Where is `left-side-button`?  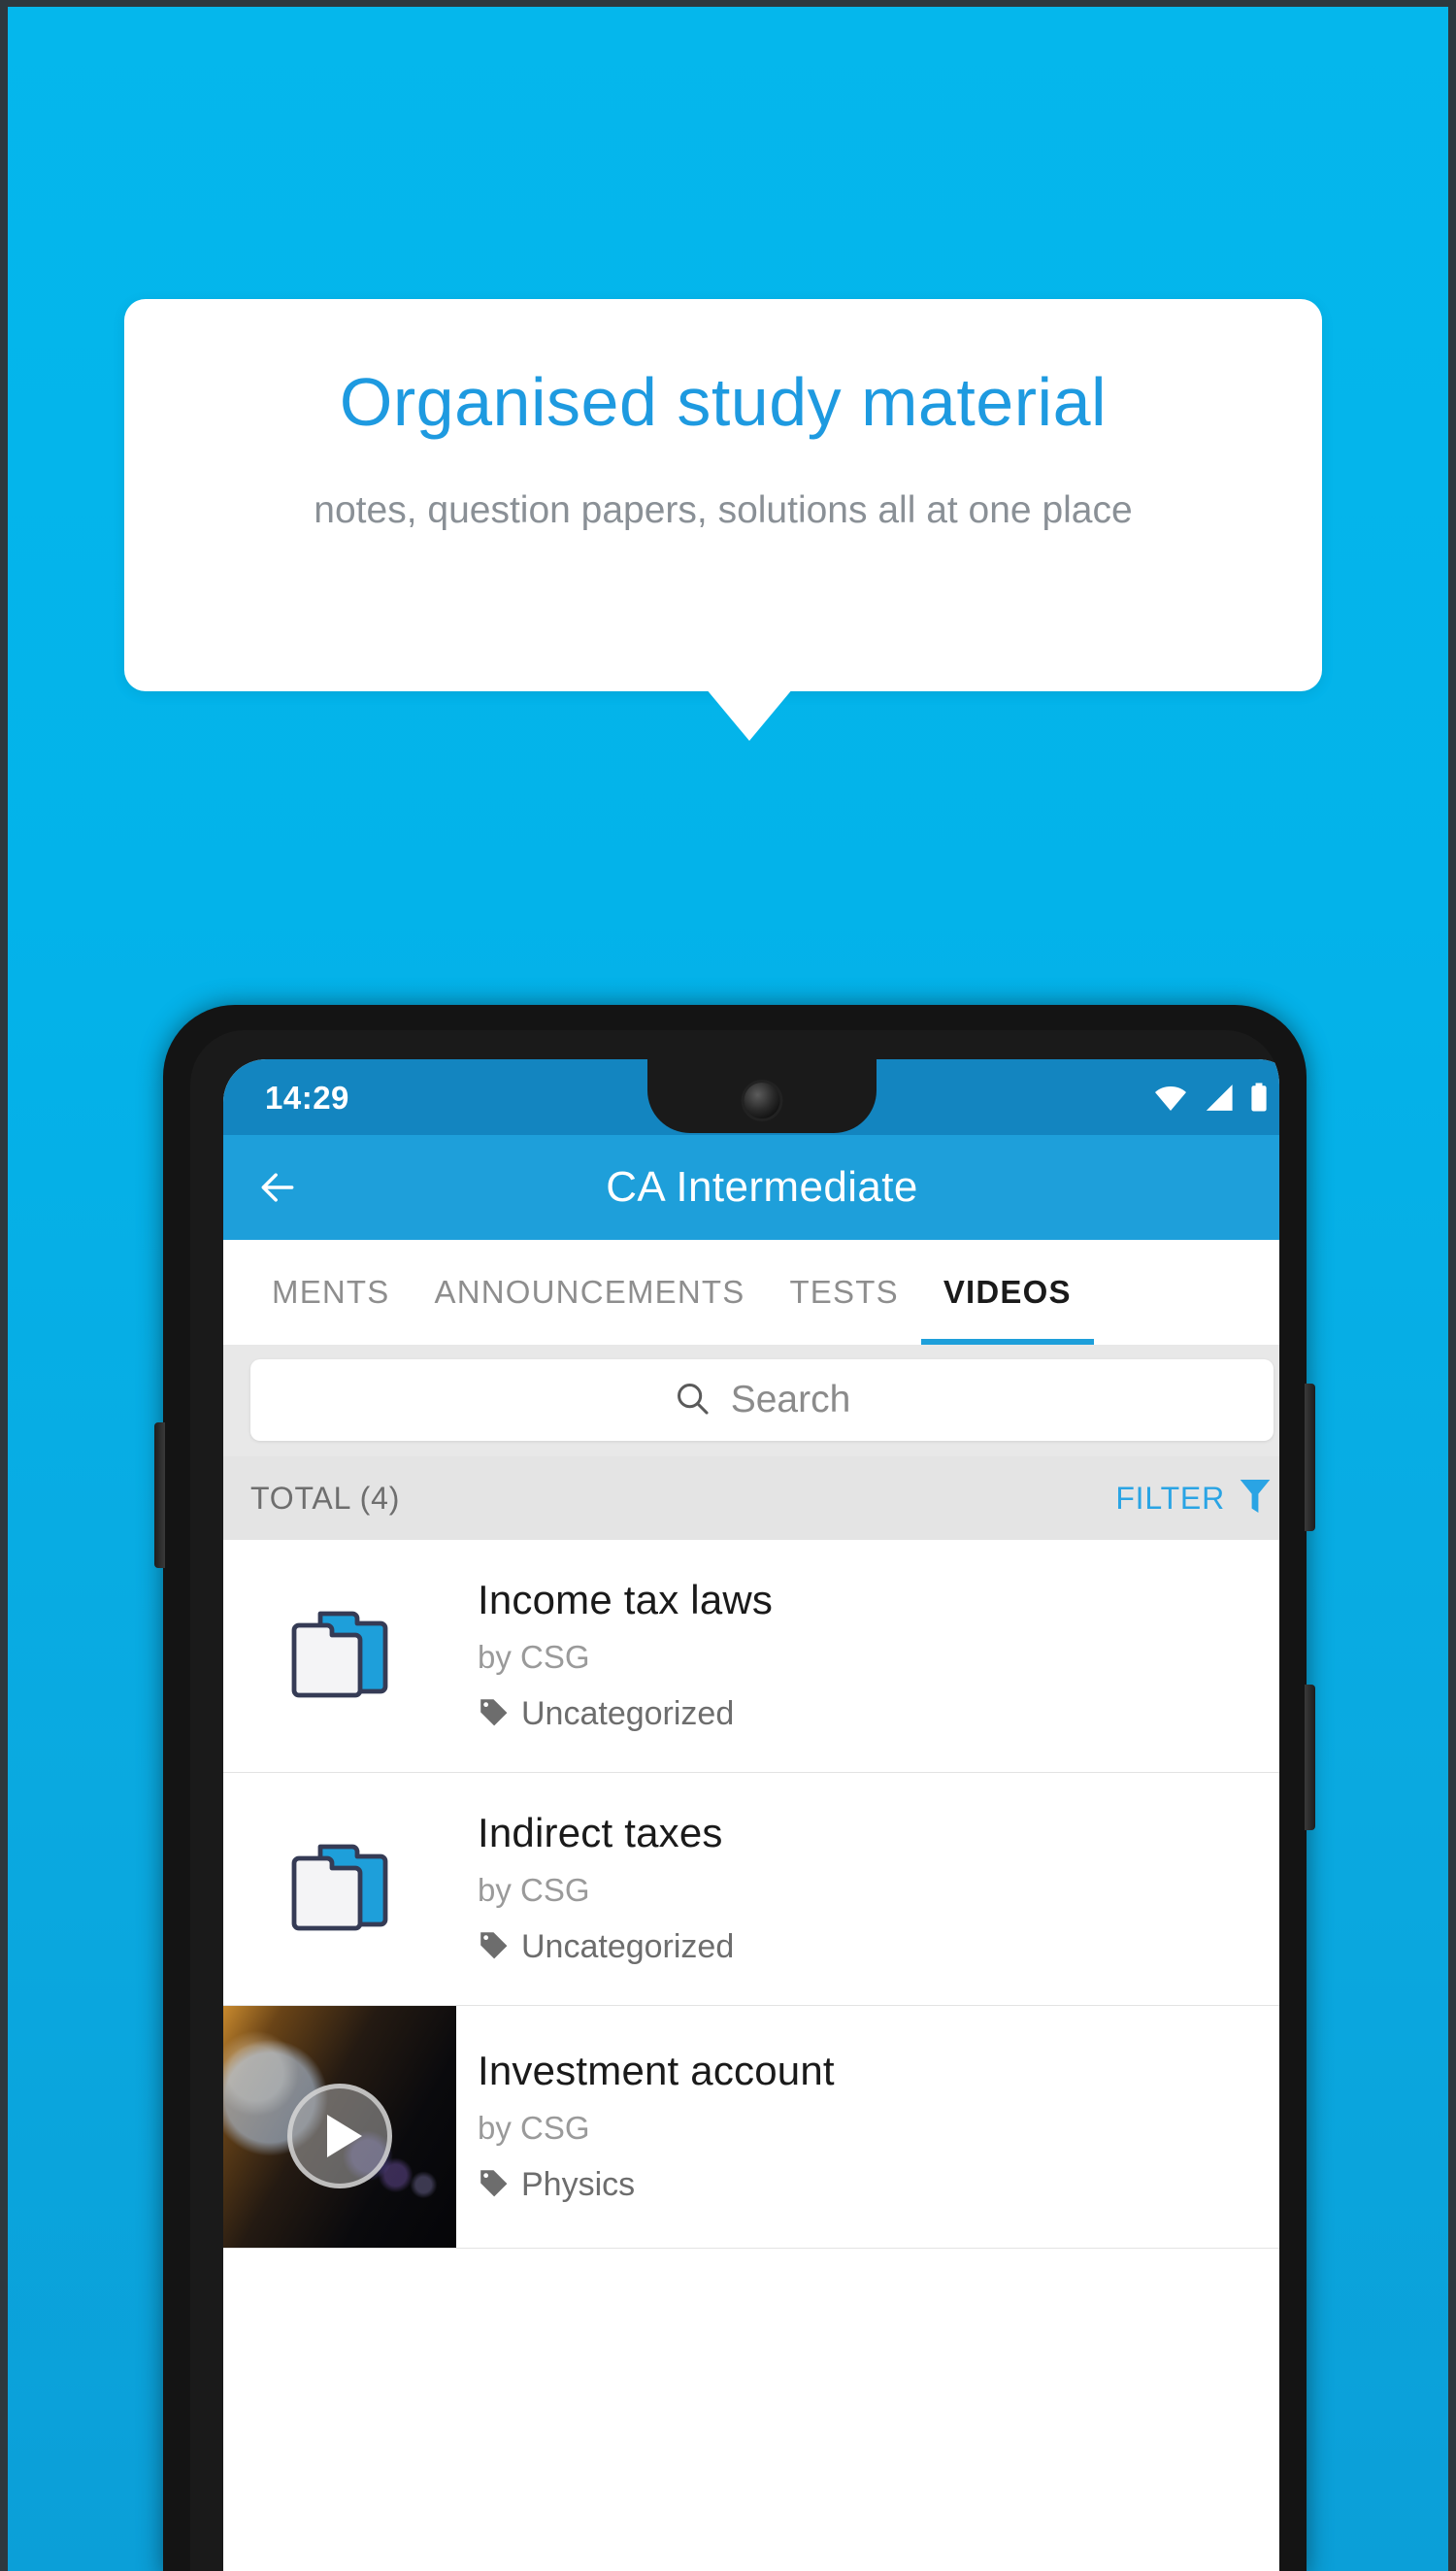
left-side-button is located at coordinates (159, 1495).